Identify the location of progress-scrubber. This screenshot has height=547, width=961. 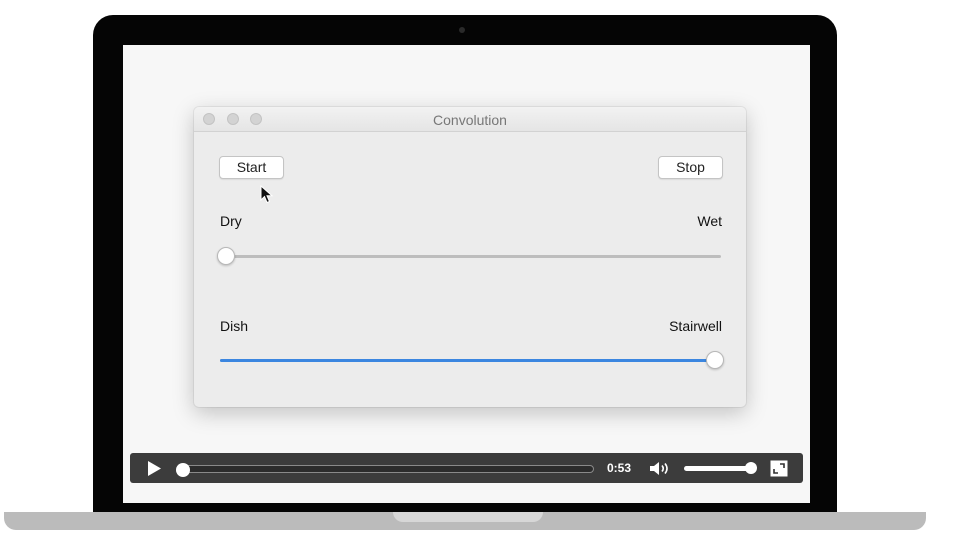
(183, 470).